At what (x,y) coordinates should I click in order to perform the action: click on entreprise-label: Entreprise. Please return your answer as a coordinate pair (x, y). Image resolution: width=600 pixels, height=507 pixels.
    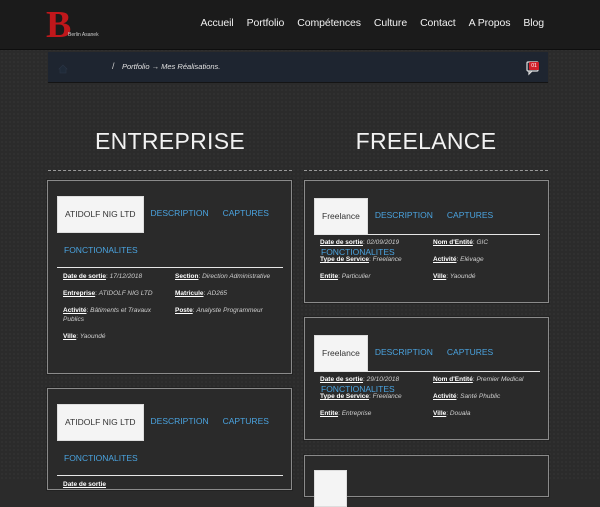
    Looking at the image, I should click on (79, 293).